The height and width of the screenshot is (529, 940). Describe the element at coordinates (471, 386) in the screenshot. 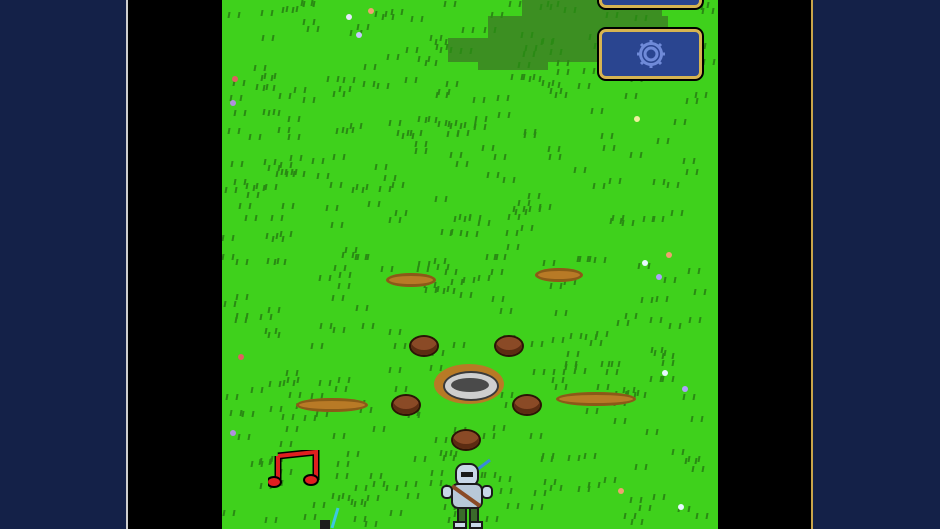

I see `pit-stones` at that location.